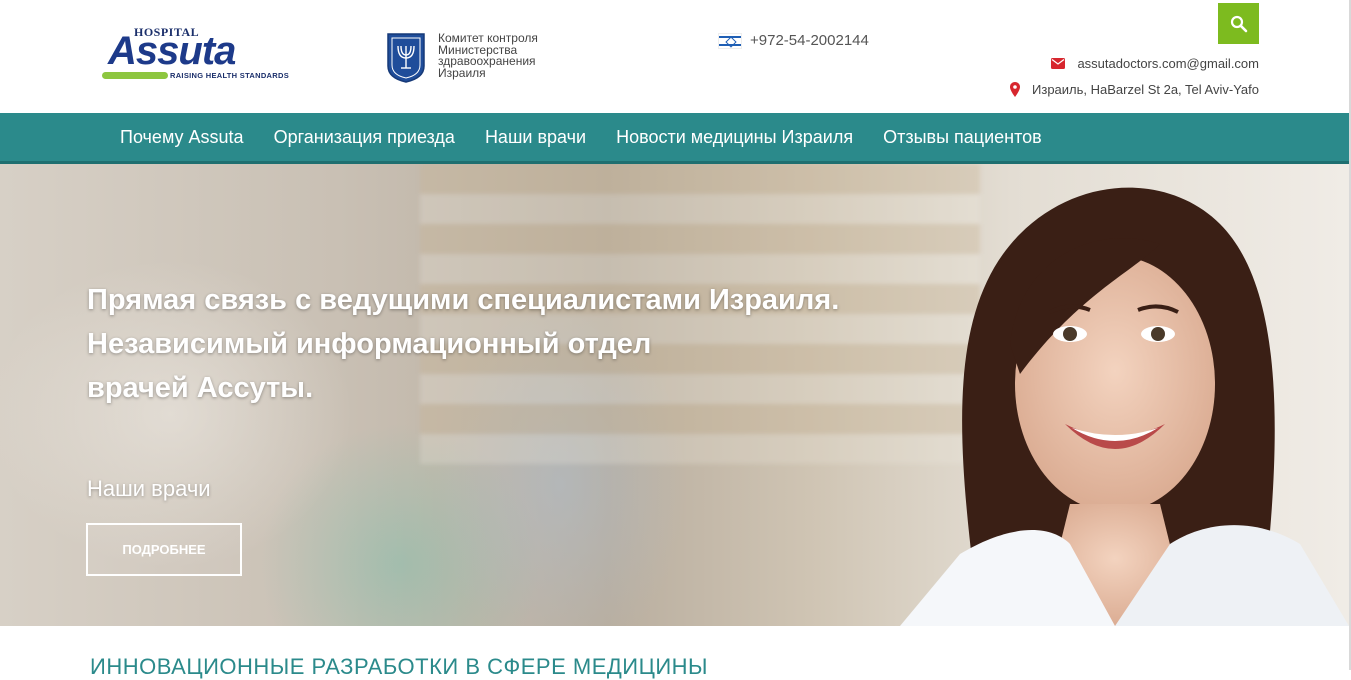 The width and height of the screenshot is (1351, 680). I want to click on assuta-logo: HOSPITAL Assuta RAISING HEALTH STANDARDS, so click(200, 53).